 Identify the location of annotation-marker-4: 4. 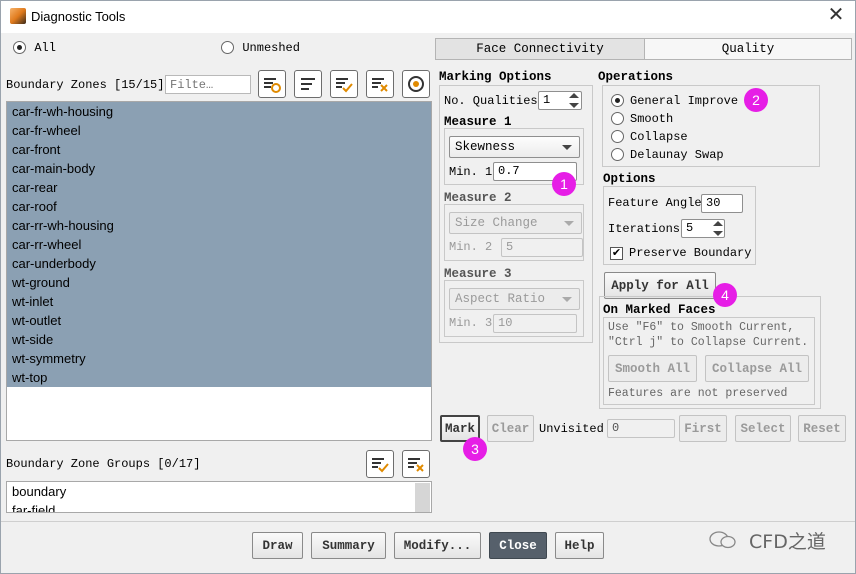
(725, 295).